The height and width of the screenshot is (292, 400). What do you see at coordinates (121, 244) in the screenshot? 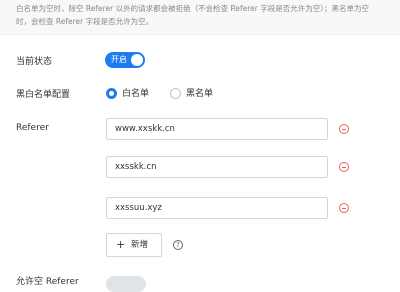
I see `plus-icon: +` at bounding box center [121, 244].